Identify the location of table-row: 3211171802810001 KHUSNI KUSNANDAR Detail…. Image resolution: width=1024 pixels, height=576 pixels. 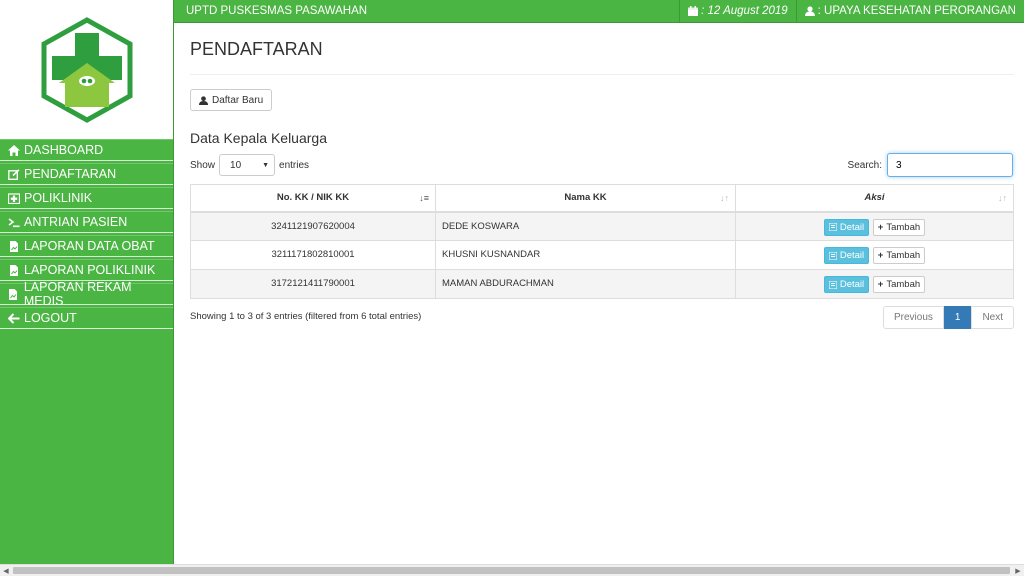
(602, 255).